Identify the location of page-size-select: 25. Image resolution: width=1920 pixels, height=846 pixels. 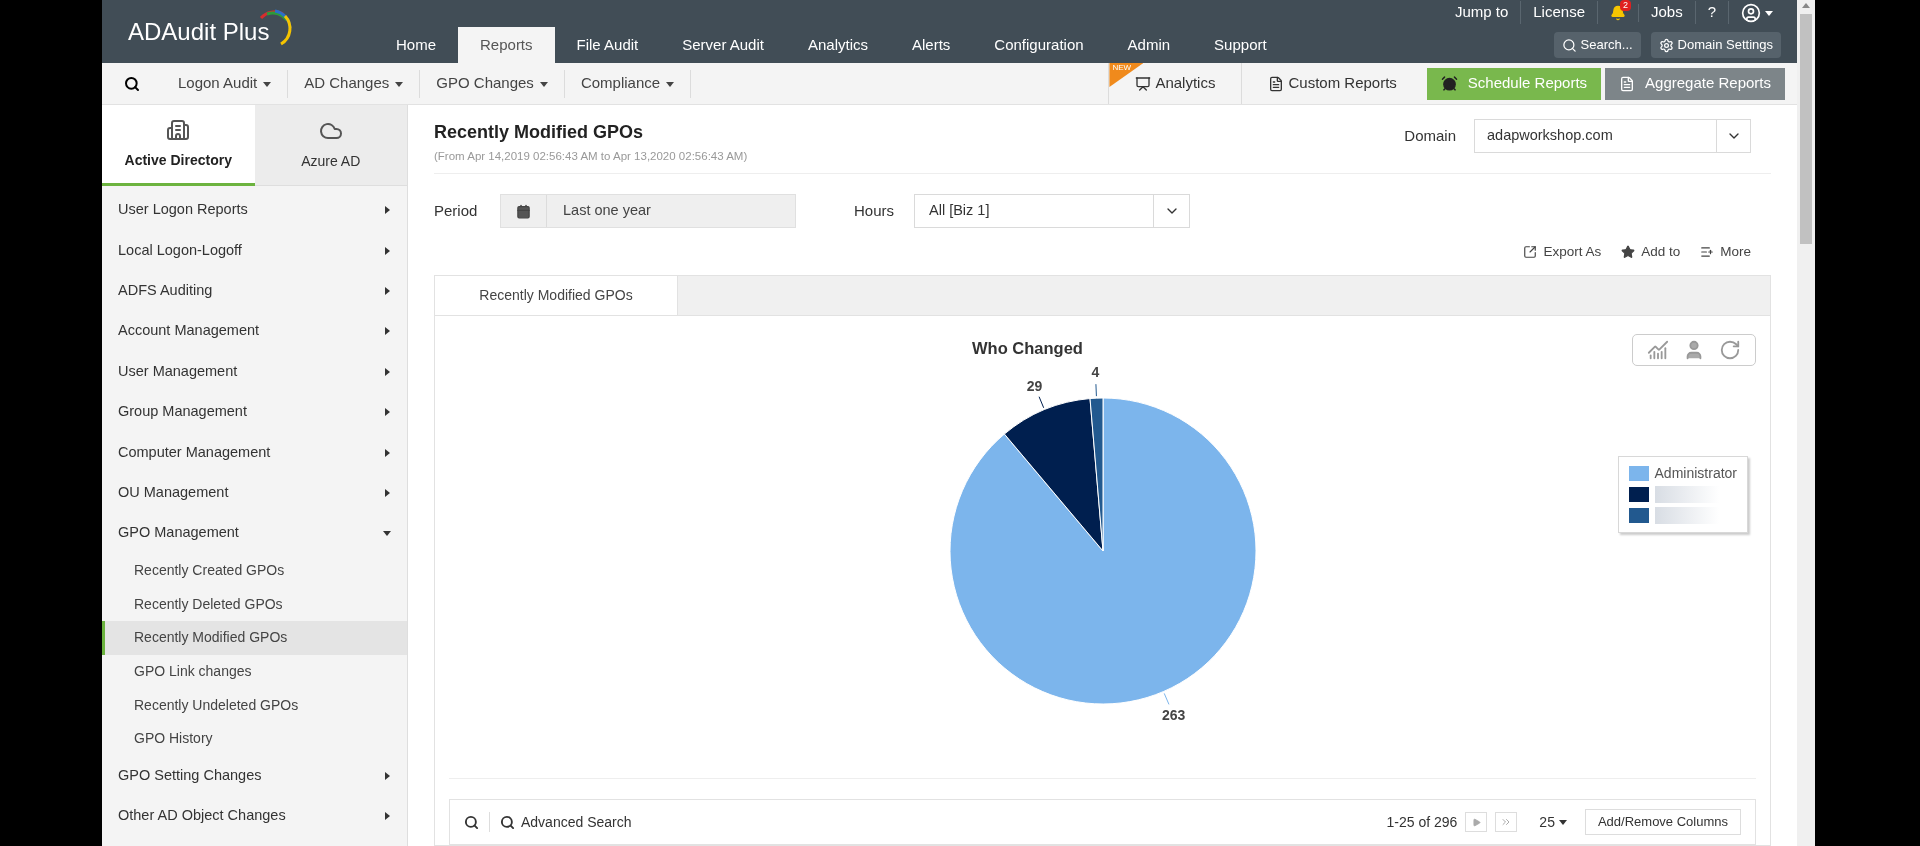
(1553, 822).